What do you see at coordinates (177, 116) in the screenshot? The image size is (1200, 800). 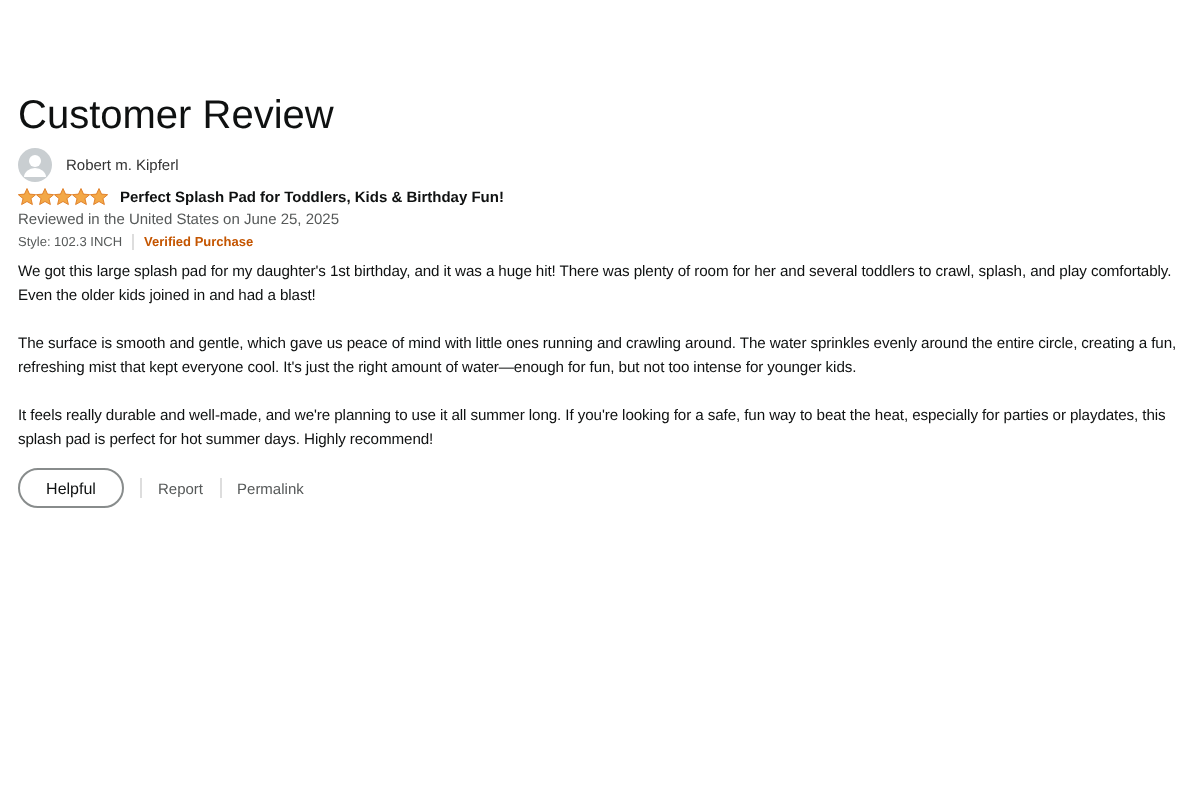 I see `page-title: Customer Review` at bounding box center [177, 116].